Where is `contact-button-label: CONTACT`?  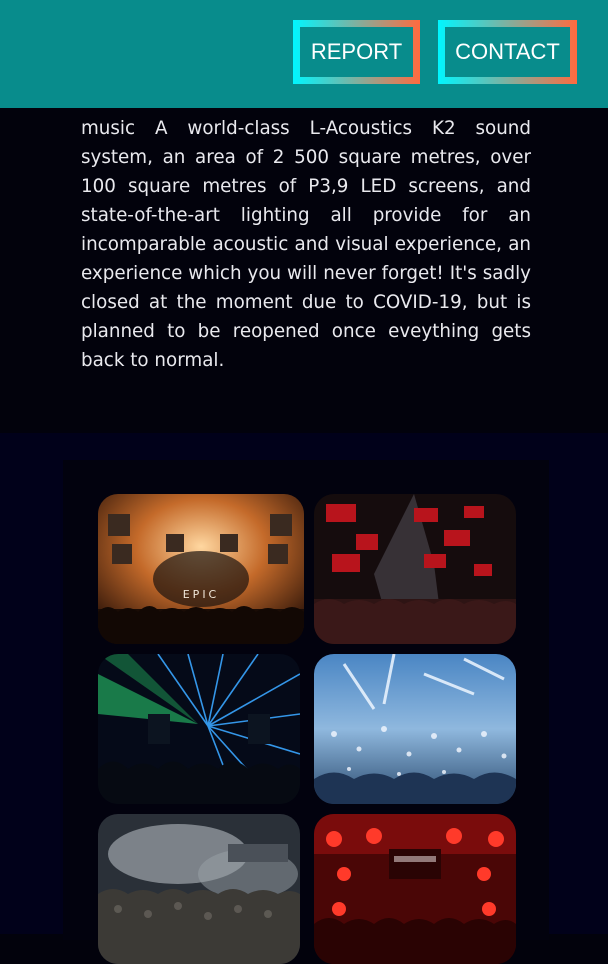 contact-button-label: CONTACT is located at coordinates (507, 52).